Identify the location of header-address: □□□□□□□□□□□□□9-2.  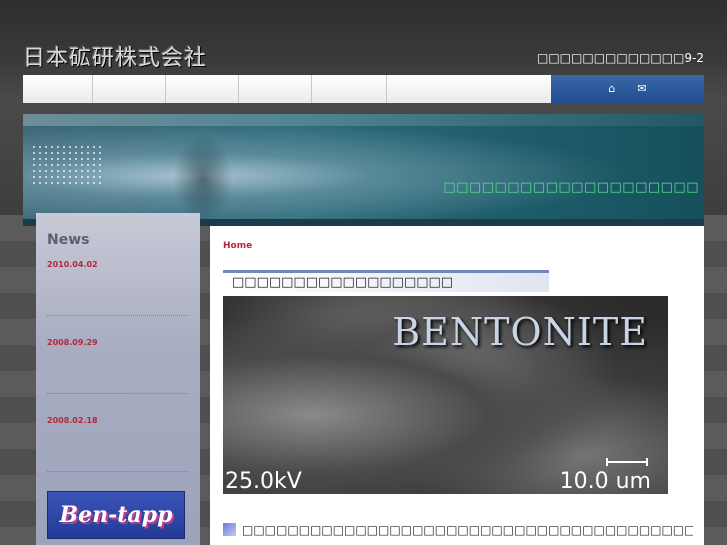
(620, 58).